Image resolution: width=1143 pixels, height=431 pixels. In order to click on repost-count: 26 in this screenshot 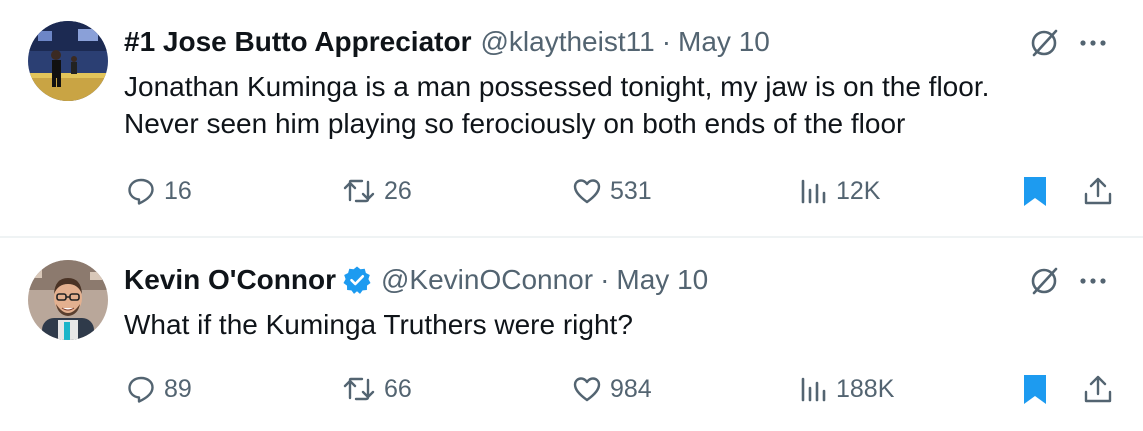, I will do `click(398, 190)`.